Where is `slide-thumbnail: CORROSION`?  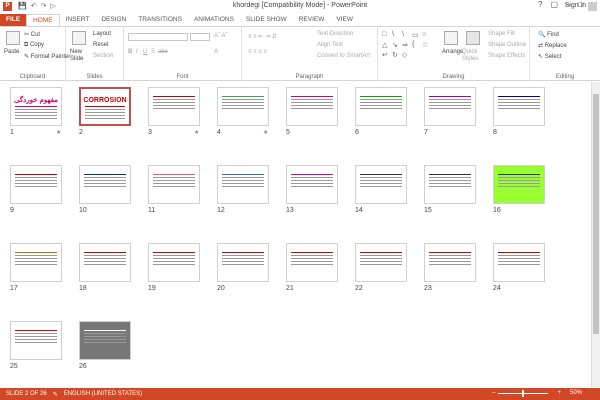 slide-thumbnail: CORROSION is located at coordinates (105, 106).